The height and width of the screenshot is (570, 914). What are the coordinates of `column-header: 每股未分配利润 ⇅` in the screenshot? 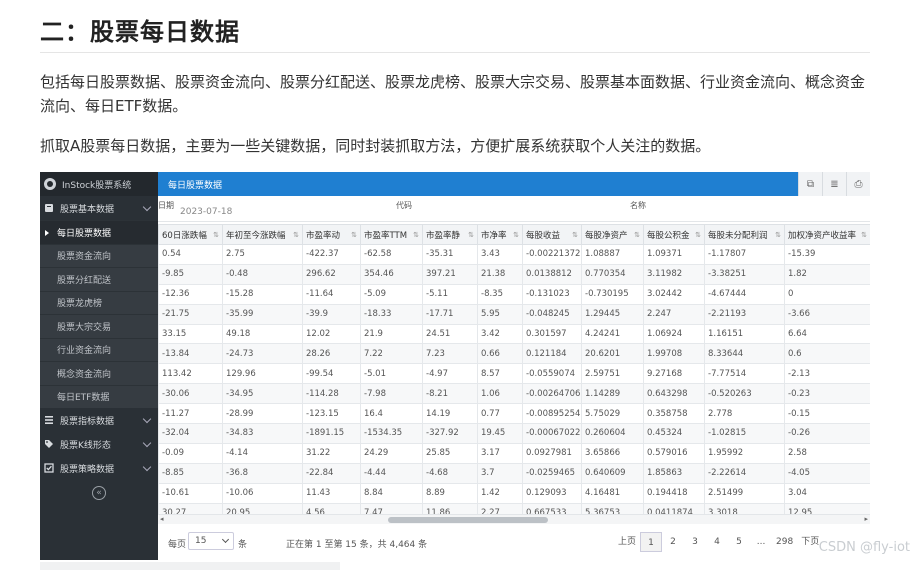 It's located at (744, 234).